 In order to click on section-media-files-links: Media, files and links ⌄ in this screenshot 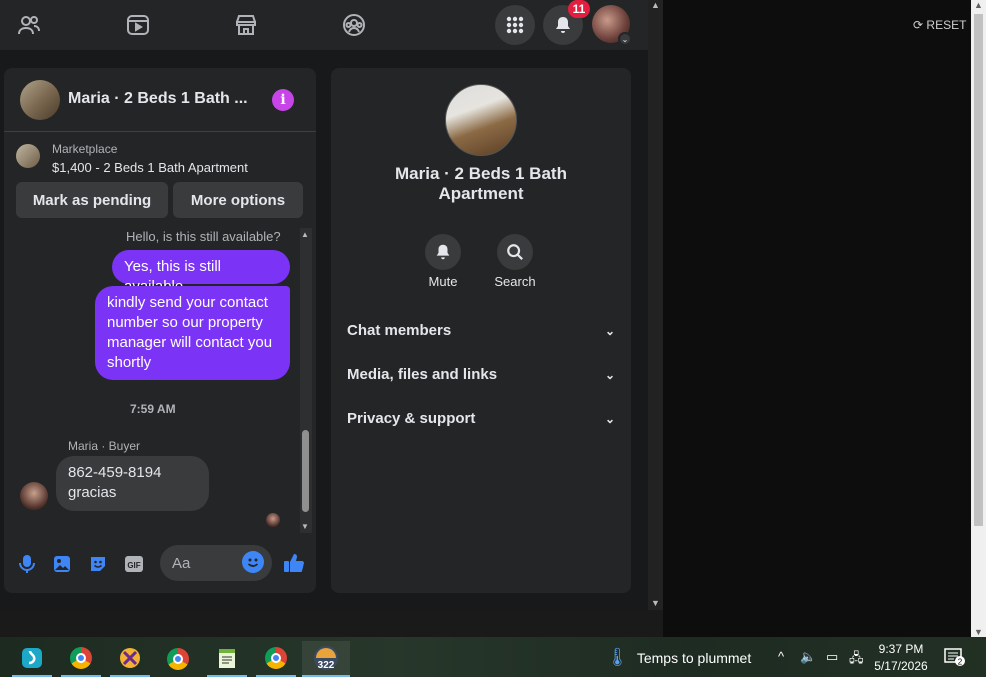, I will do `click(481, 378)`.